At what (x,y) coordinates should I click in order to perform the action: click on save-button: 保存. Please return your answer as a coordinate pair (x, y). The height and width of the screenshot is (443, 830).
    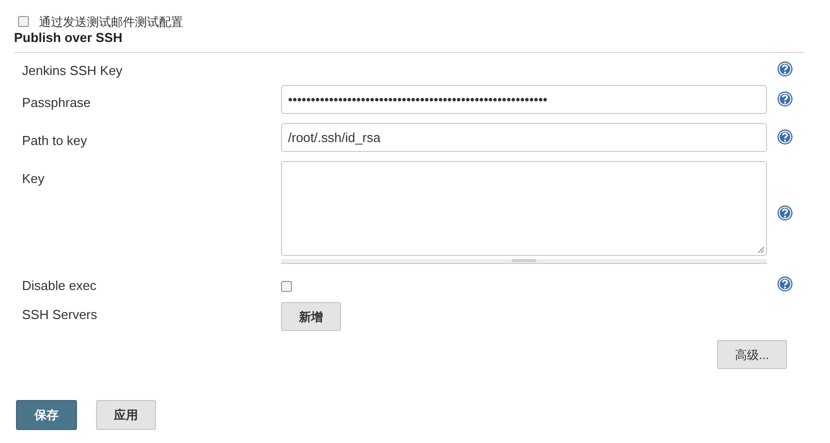
    Looking at the image, I should click on (46, 415).